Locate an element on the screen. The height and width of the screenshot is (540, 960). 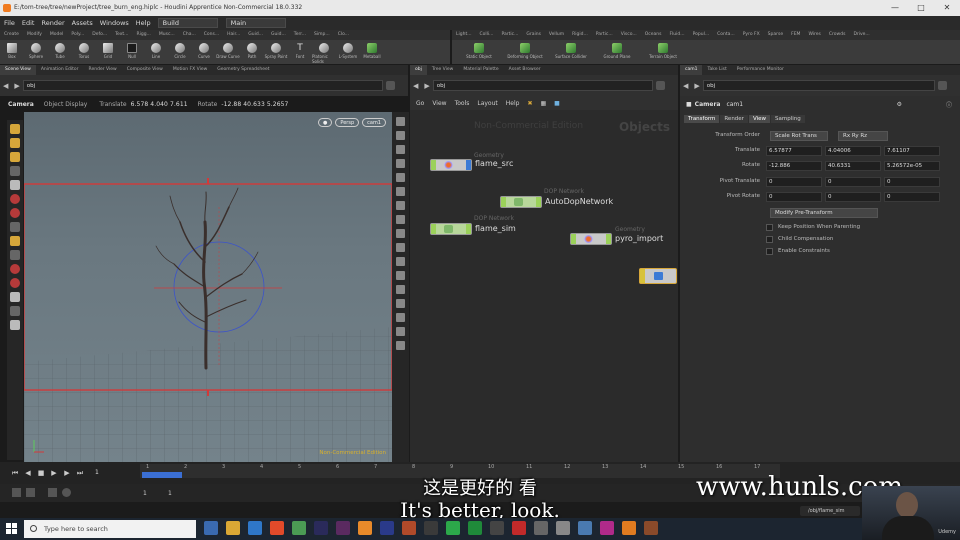
group-tool-icon is located at coordinates (15, 255).